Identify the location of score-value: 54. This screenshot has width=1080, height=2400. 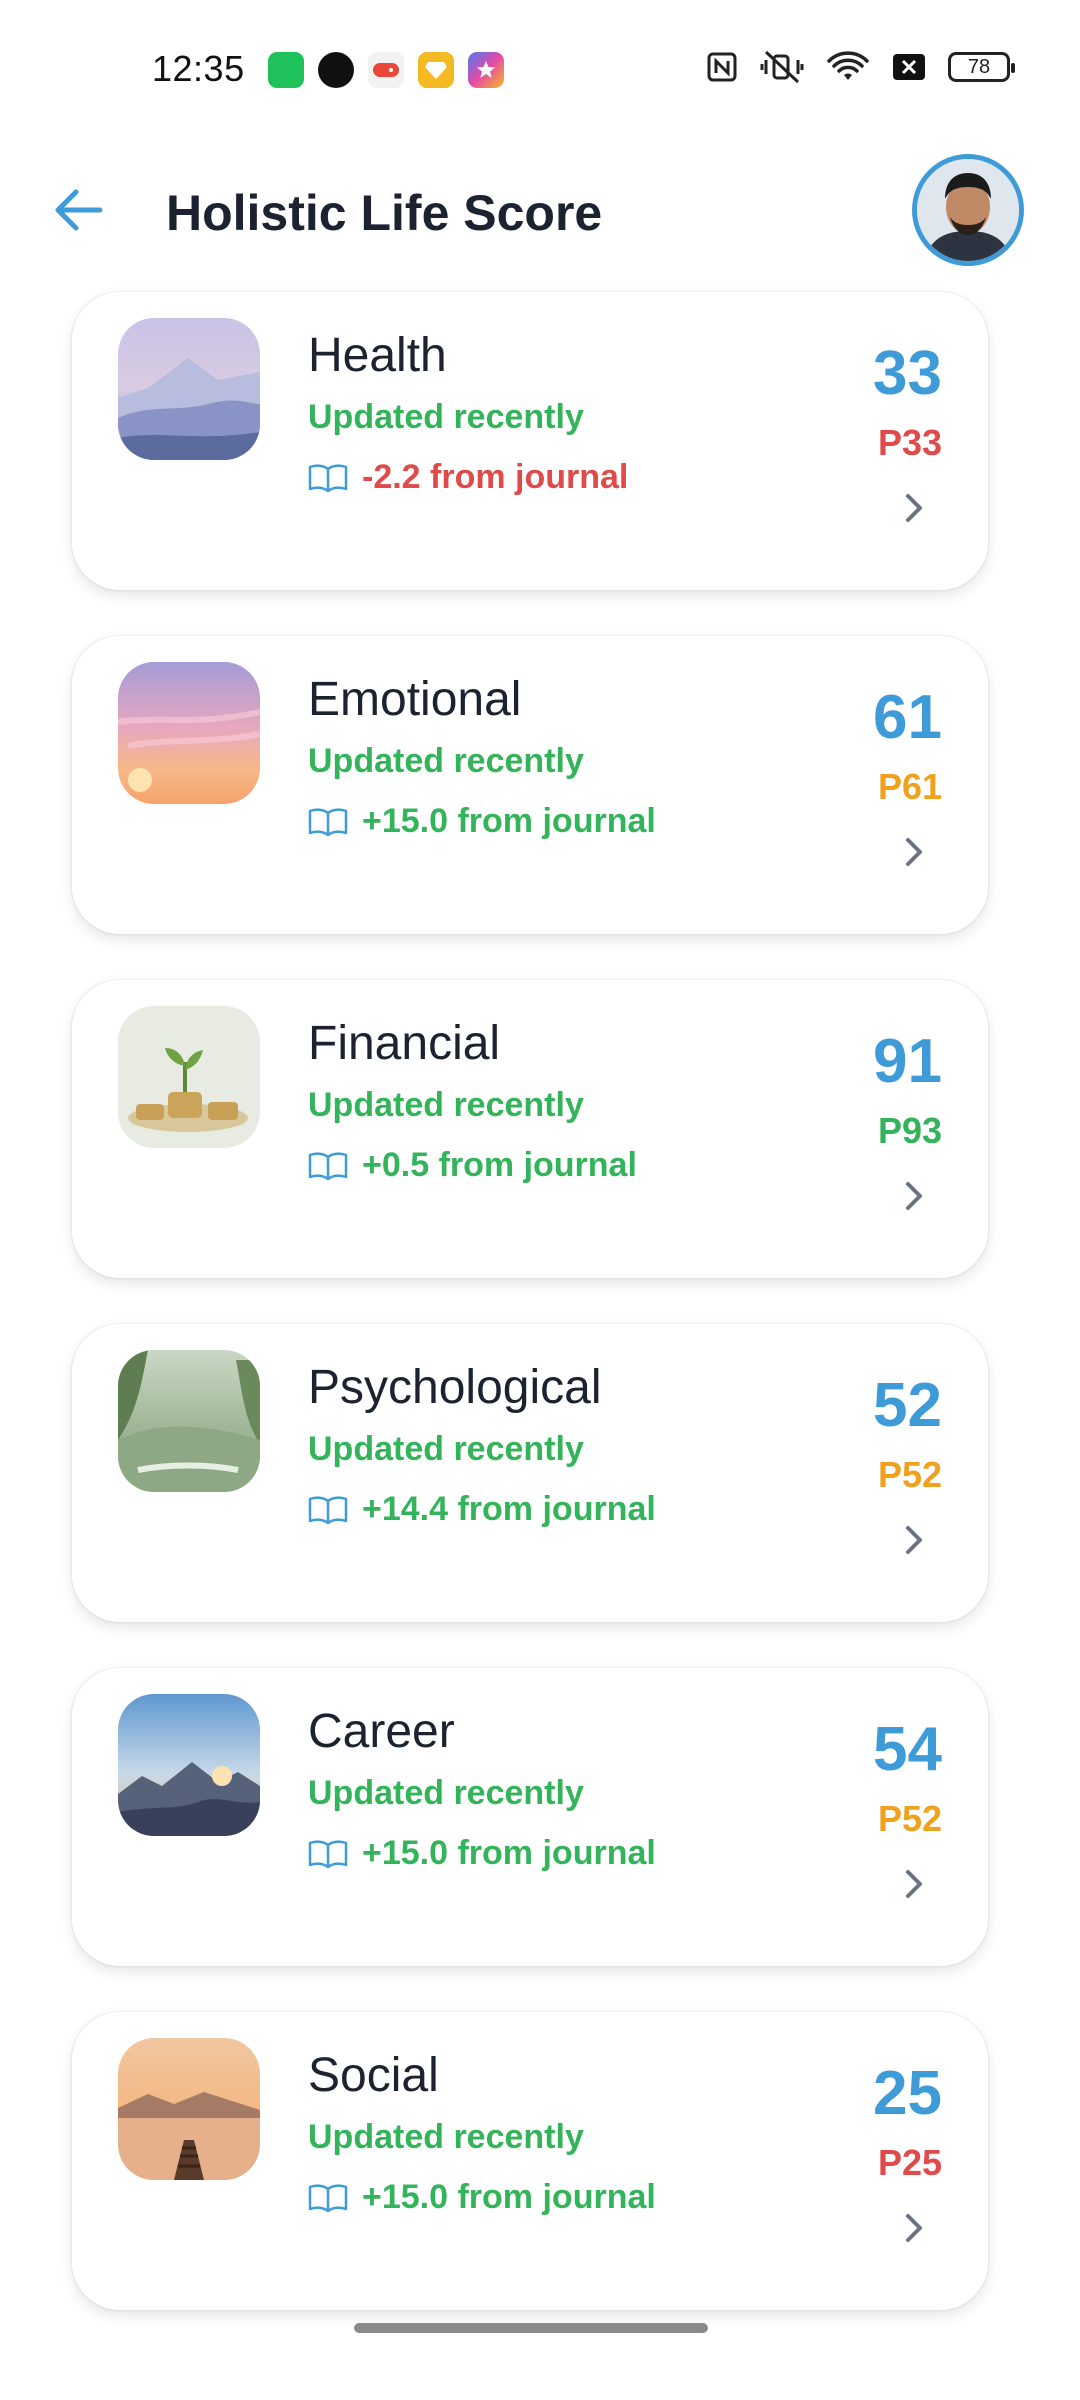
(907, 1749).